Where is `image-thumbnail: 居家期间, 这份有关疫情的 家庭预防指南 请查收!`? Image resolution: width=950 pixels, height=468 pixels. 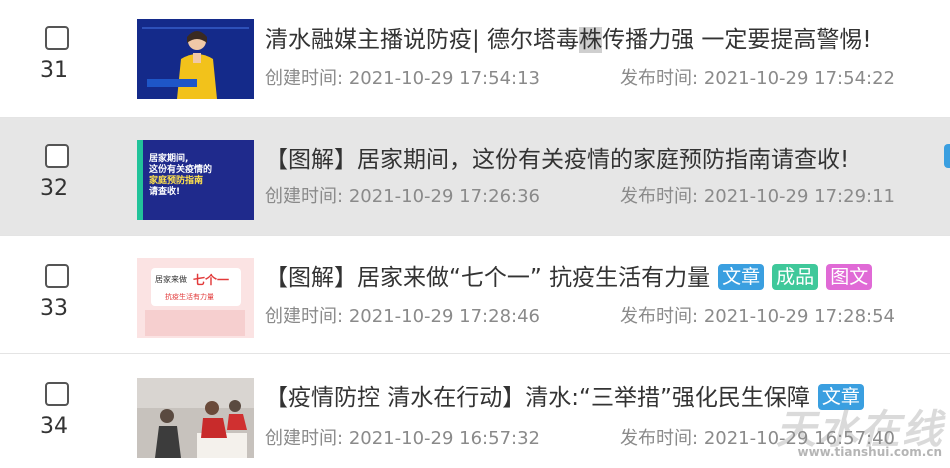
image-thumbnail: 居家期间, 这份有关疫情的 家庭预防指南 请查收! is located at coordinates (195, 180).